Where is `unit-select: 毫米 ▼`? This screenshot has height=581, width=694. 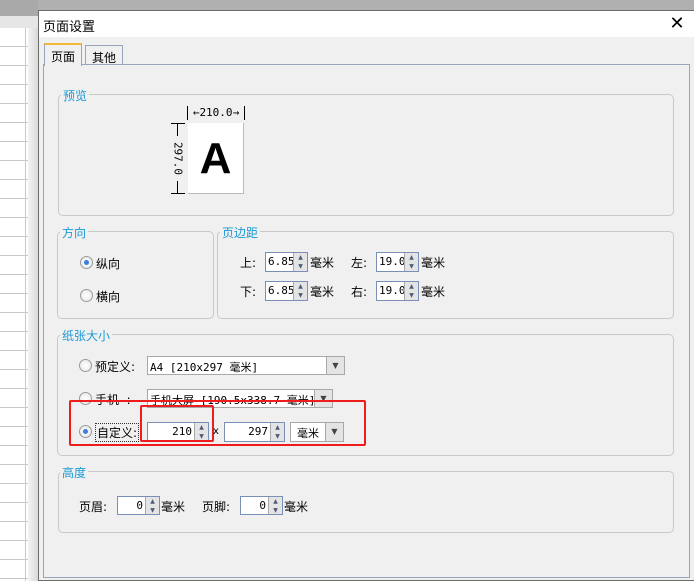 unit-select: 毫米 ▼ is located at coordinates (317, 432).